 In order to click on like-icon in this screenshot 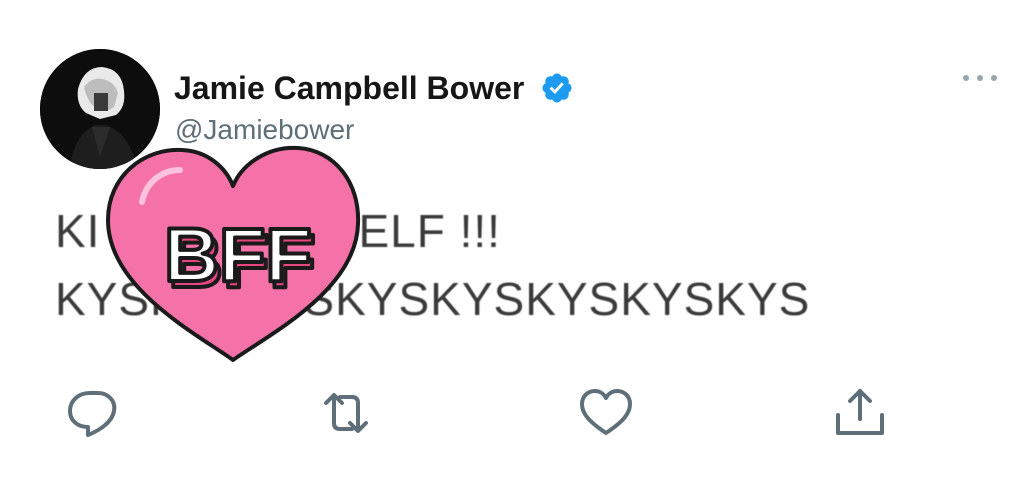, I will do `click(606, 412)`.